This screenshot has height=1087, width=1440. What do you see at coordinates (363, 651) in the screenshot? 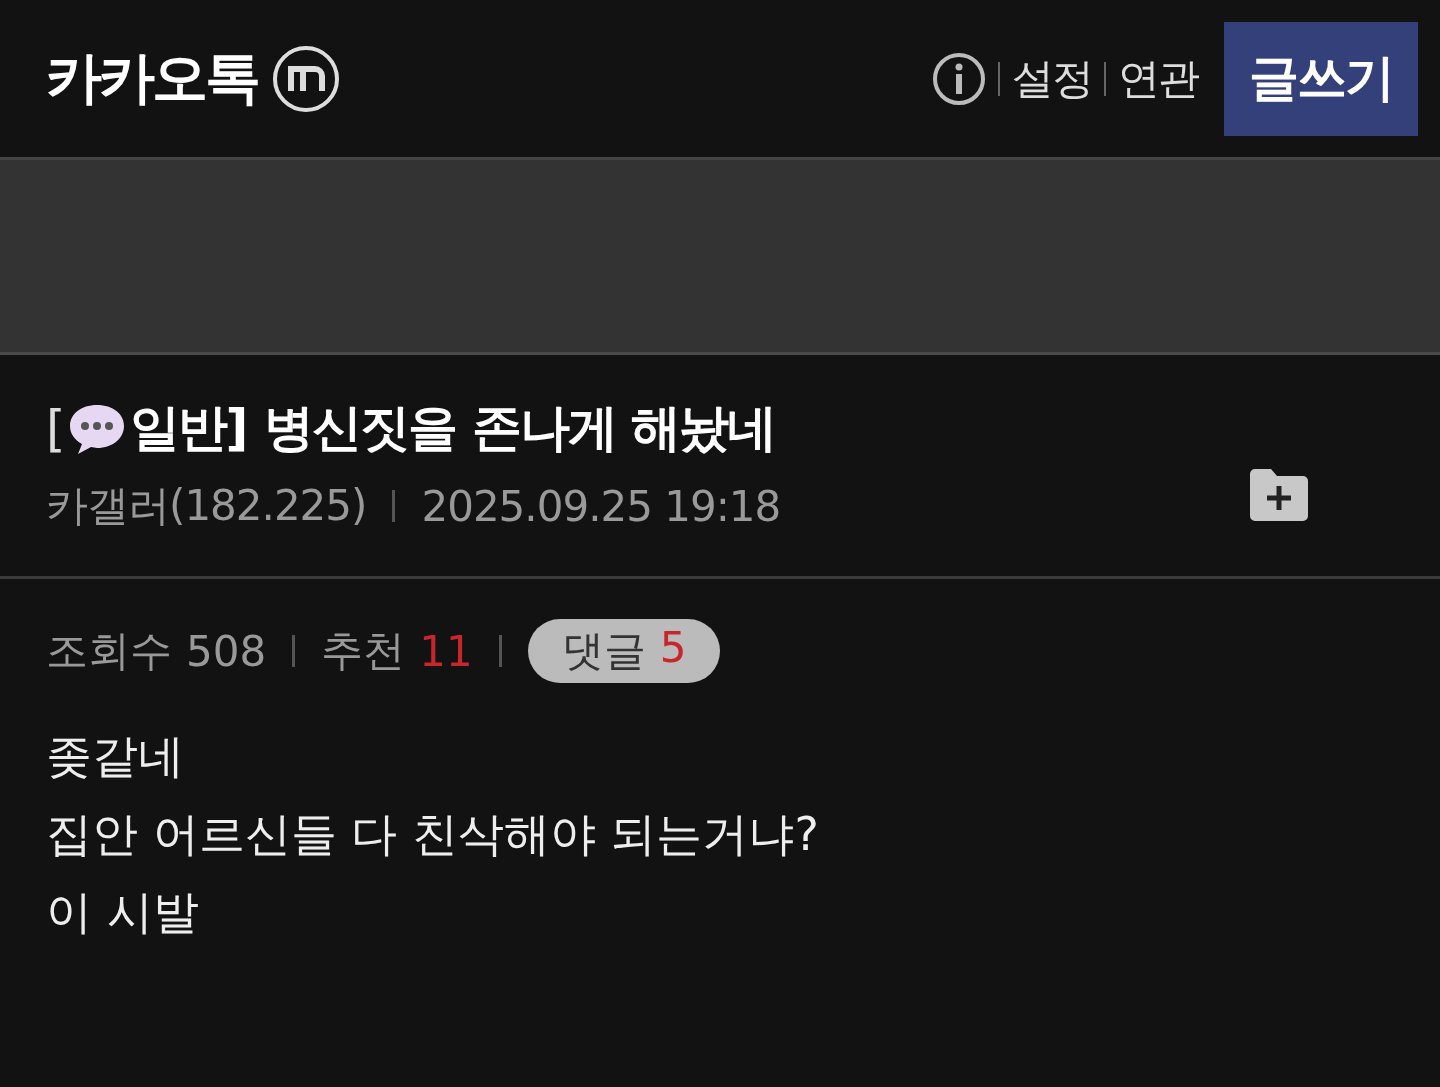
I see `stat-label: 추천` at bounding box center [363, 651].